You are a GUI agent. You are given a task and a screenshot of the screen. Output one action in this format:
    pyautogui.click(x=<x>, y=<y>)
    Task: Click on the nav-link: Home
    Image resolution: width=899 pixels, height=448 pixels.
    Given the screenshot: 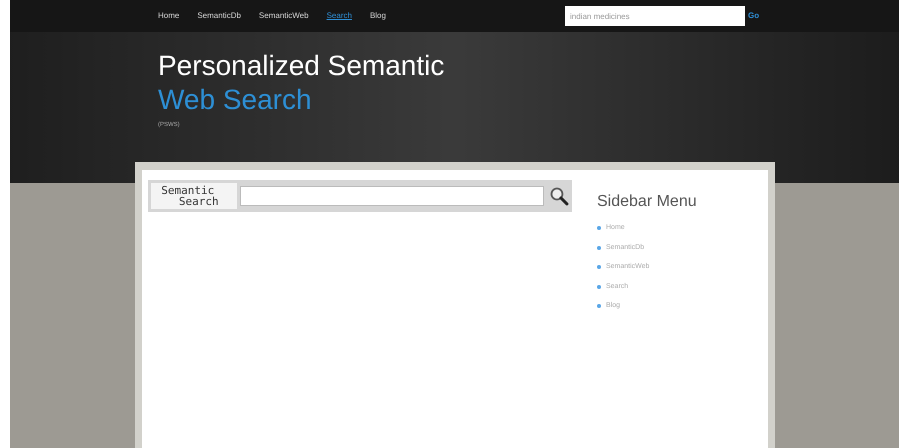 What is the action you would take?
    pyautogui.click(x=169, y=16)
    